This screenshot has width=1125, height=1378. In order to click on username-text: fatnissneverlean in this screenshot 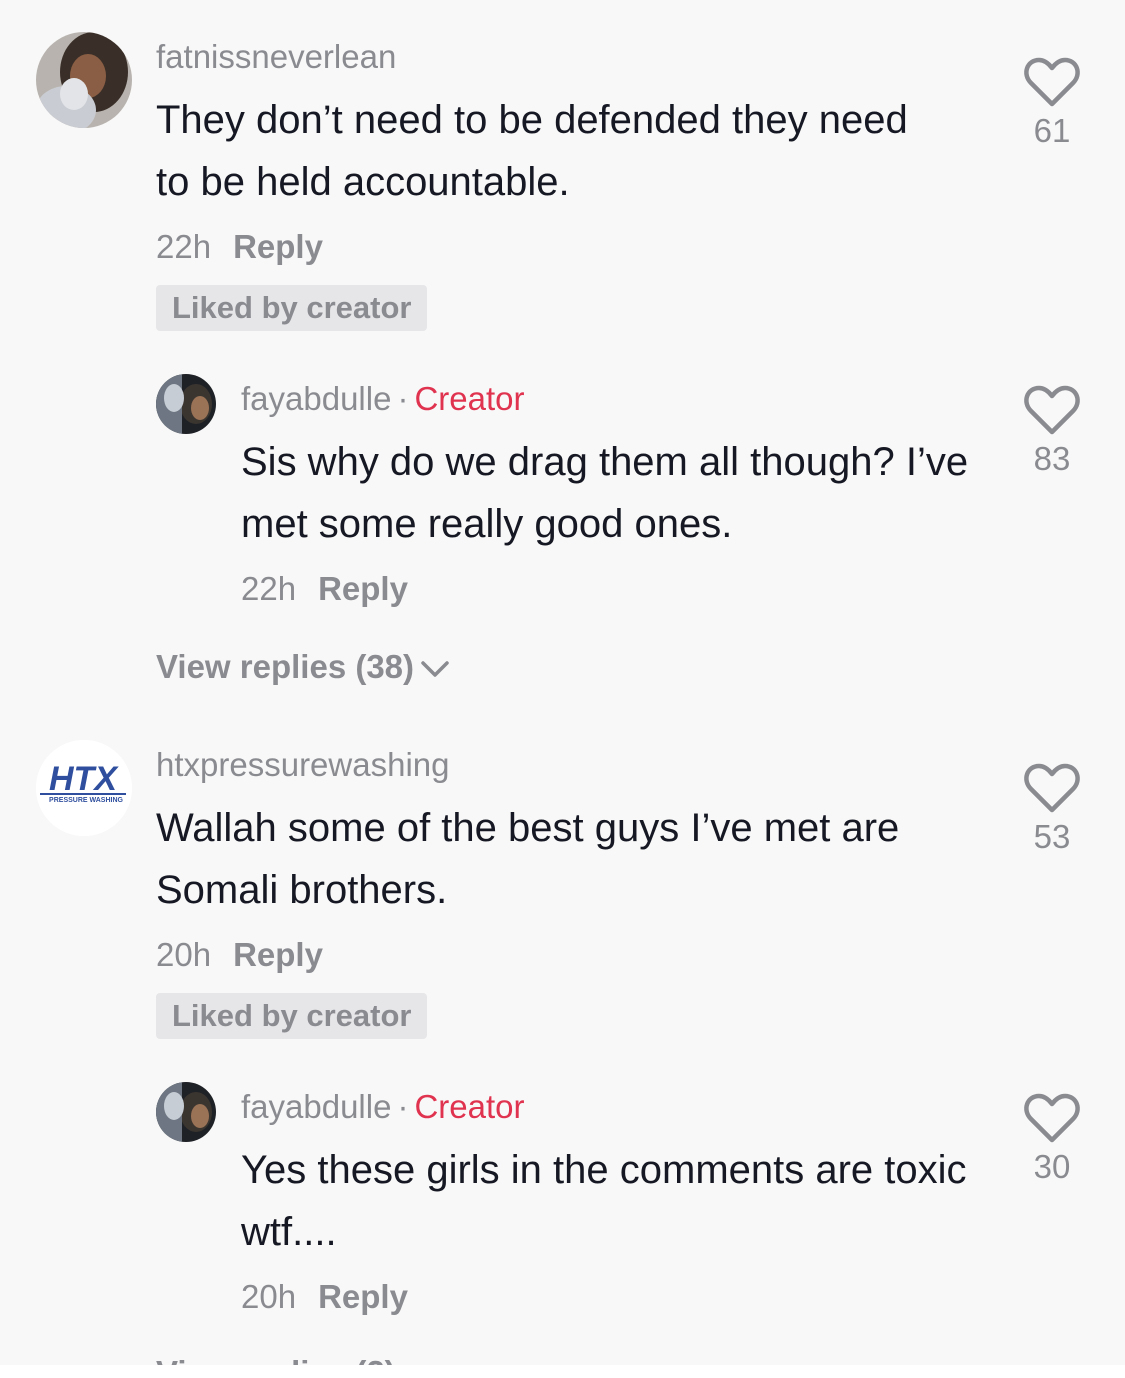, I will do `click(276, 56)`.